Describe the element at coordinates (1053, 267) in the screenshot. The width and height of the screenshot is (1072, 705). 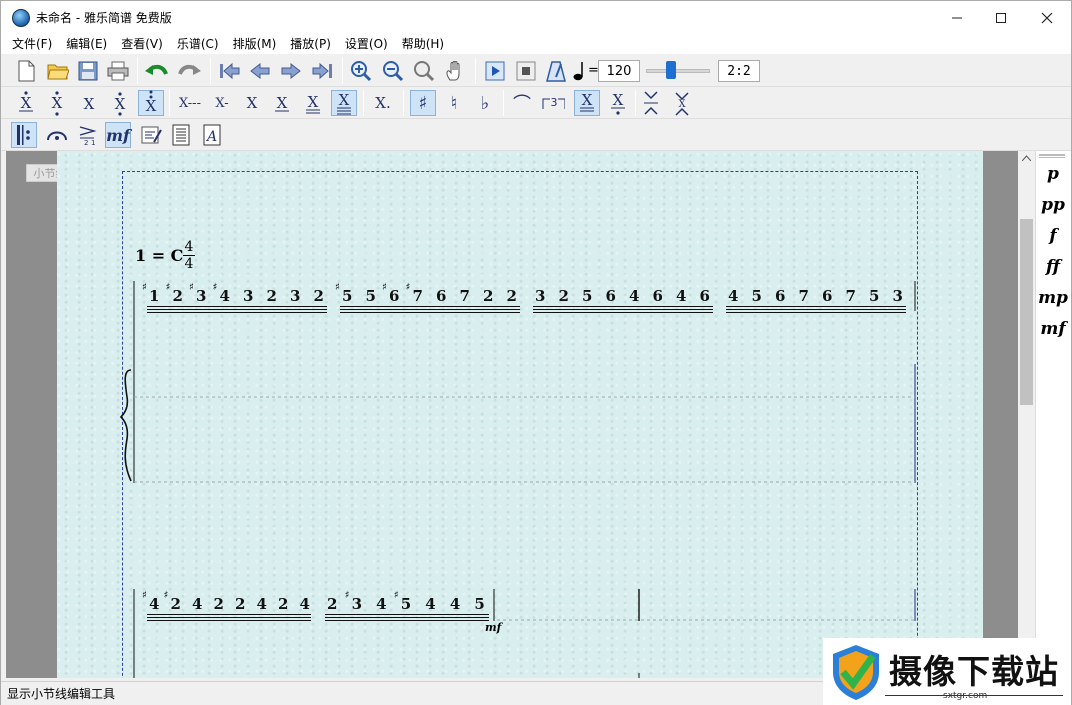
I see `dynamic-ff: ff` at that location.